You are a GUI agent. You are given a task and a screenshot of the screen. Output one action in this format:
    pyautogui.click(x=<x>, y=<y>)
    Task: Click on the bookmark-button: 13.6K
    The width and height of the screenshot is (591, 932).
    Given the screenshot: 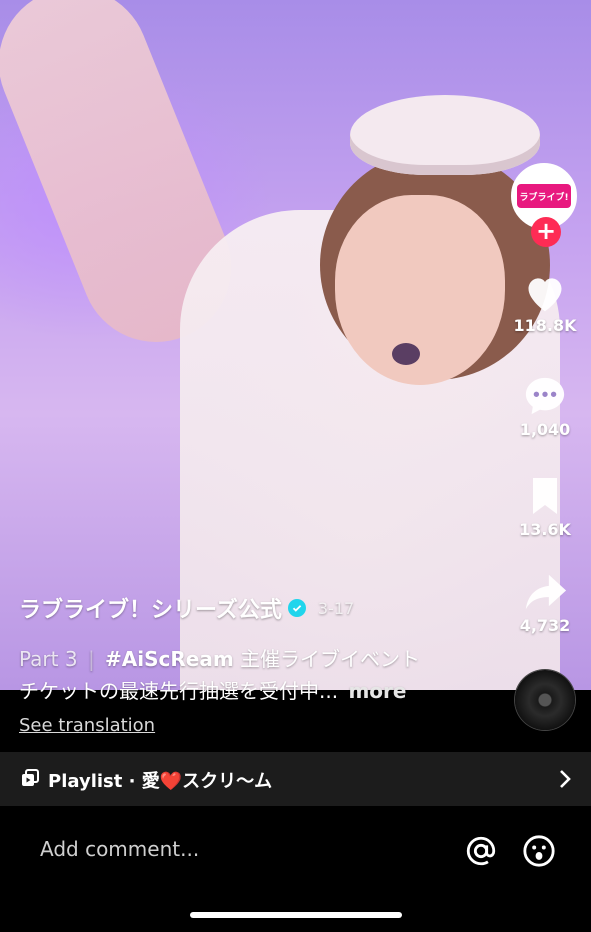 What is the action you would take?
    pyautogui.click(x=545, y=506)
    